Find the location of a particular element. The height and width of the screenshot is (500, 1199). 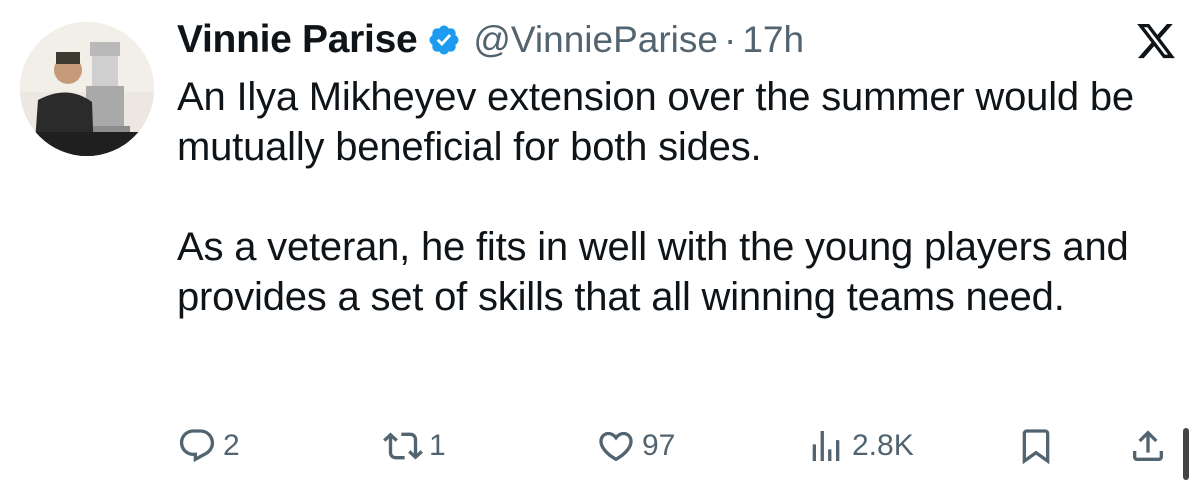

scrollbar is located at coordinates (1186, 454).